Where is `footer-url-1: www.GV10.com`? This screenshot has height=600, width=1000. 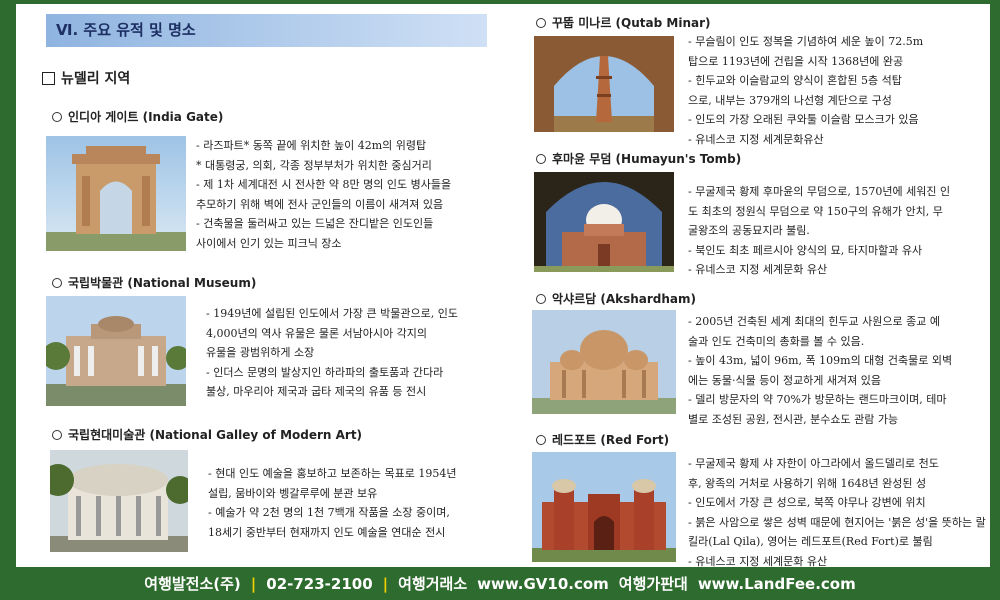 footer-url-1: www.GV10.com is located at coordinates (543, 584).